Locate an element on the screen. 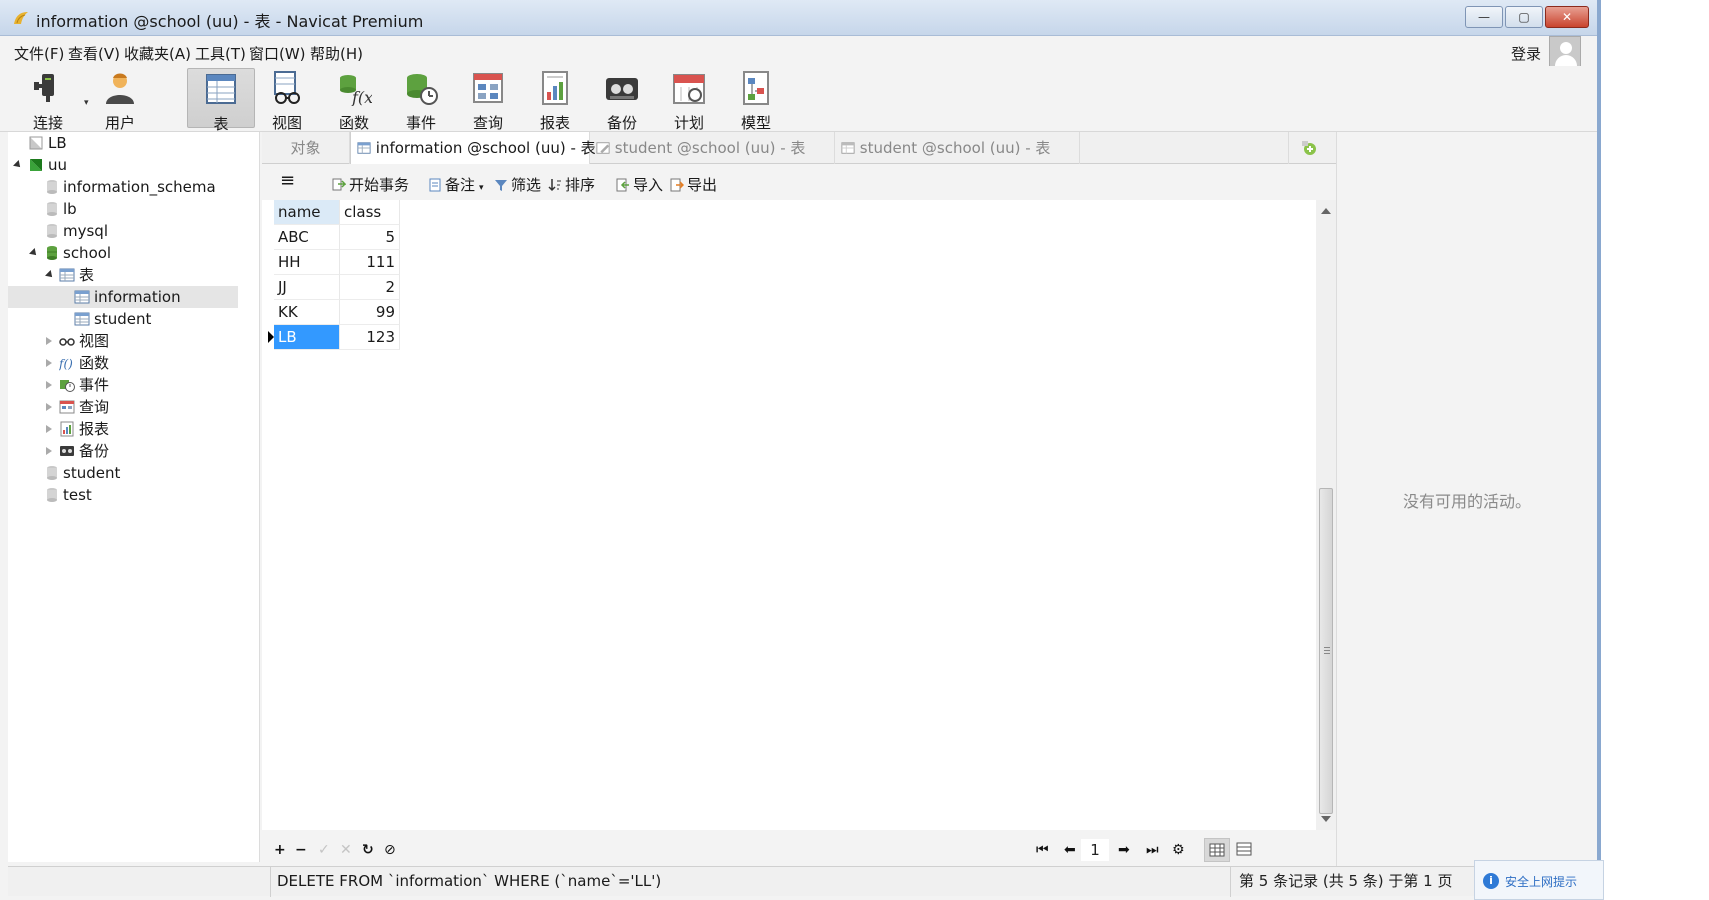  tab-student-table-design: student @school (uu) - 表 is located at coordinates (712, 148).